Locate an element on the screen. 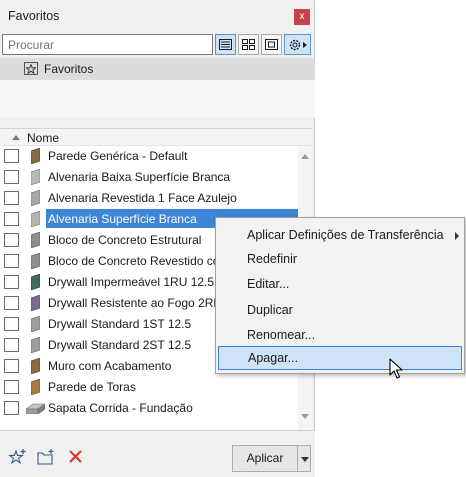 The image size is (466, 477). favorites-folder: Favoritos is located at coordinates (157, 69).